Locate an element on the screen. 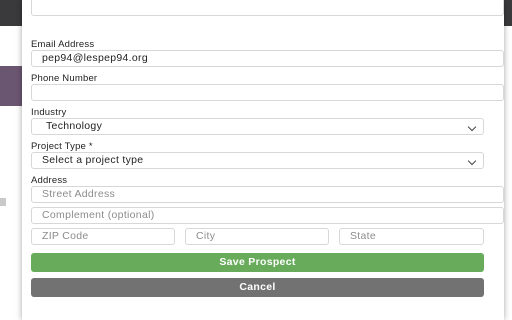  page-background-left is located at coordinates (11, 173).